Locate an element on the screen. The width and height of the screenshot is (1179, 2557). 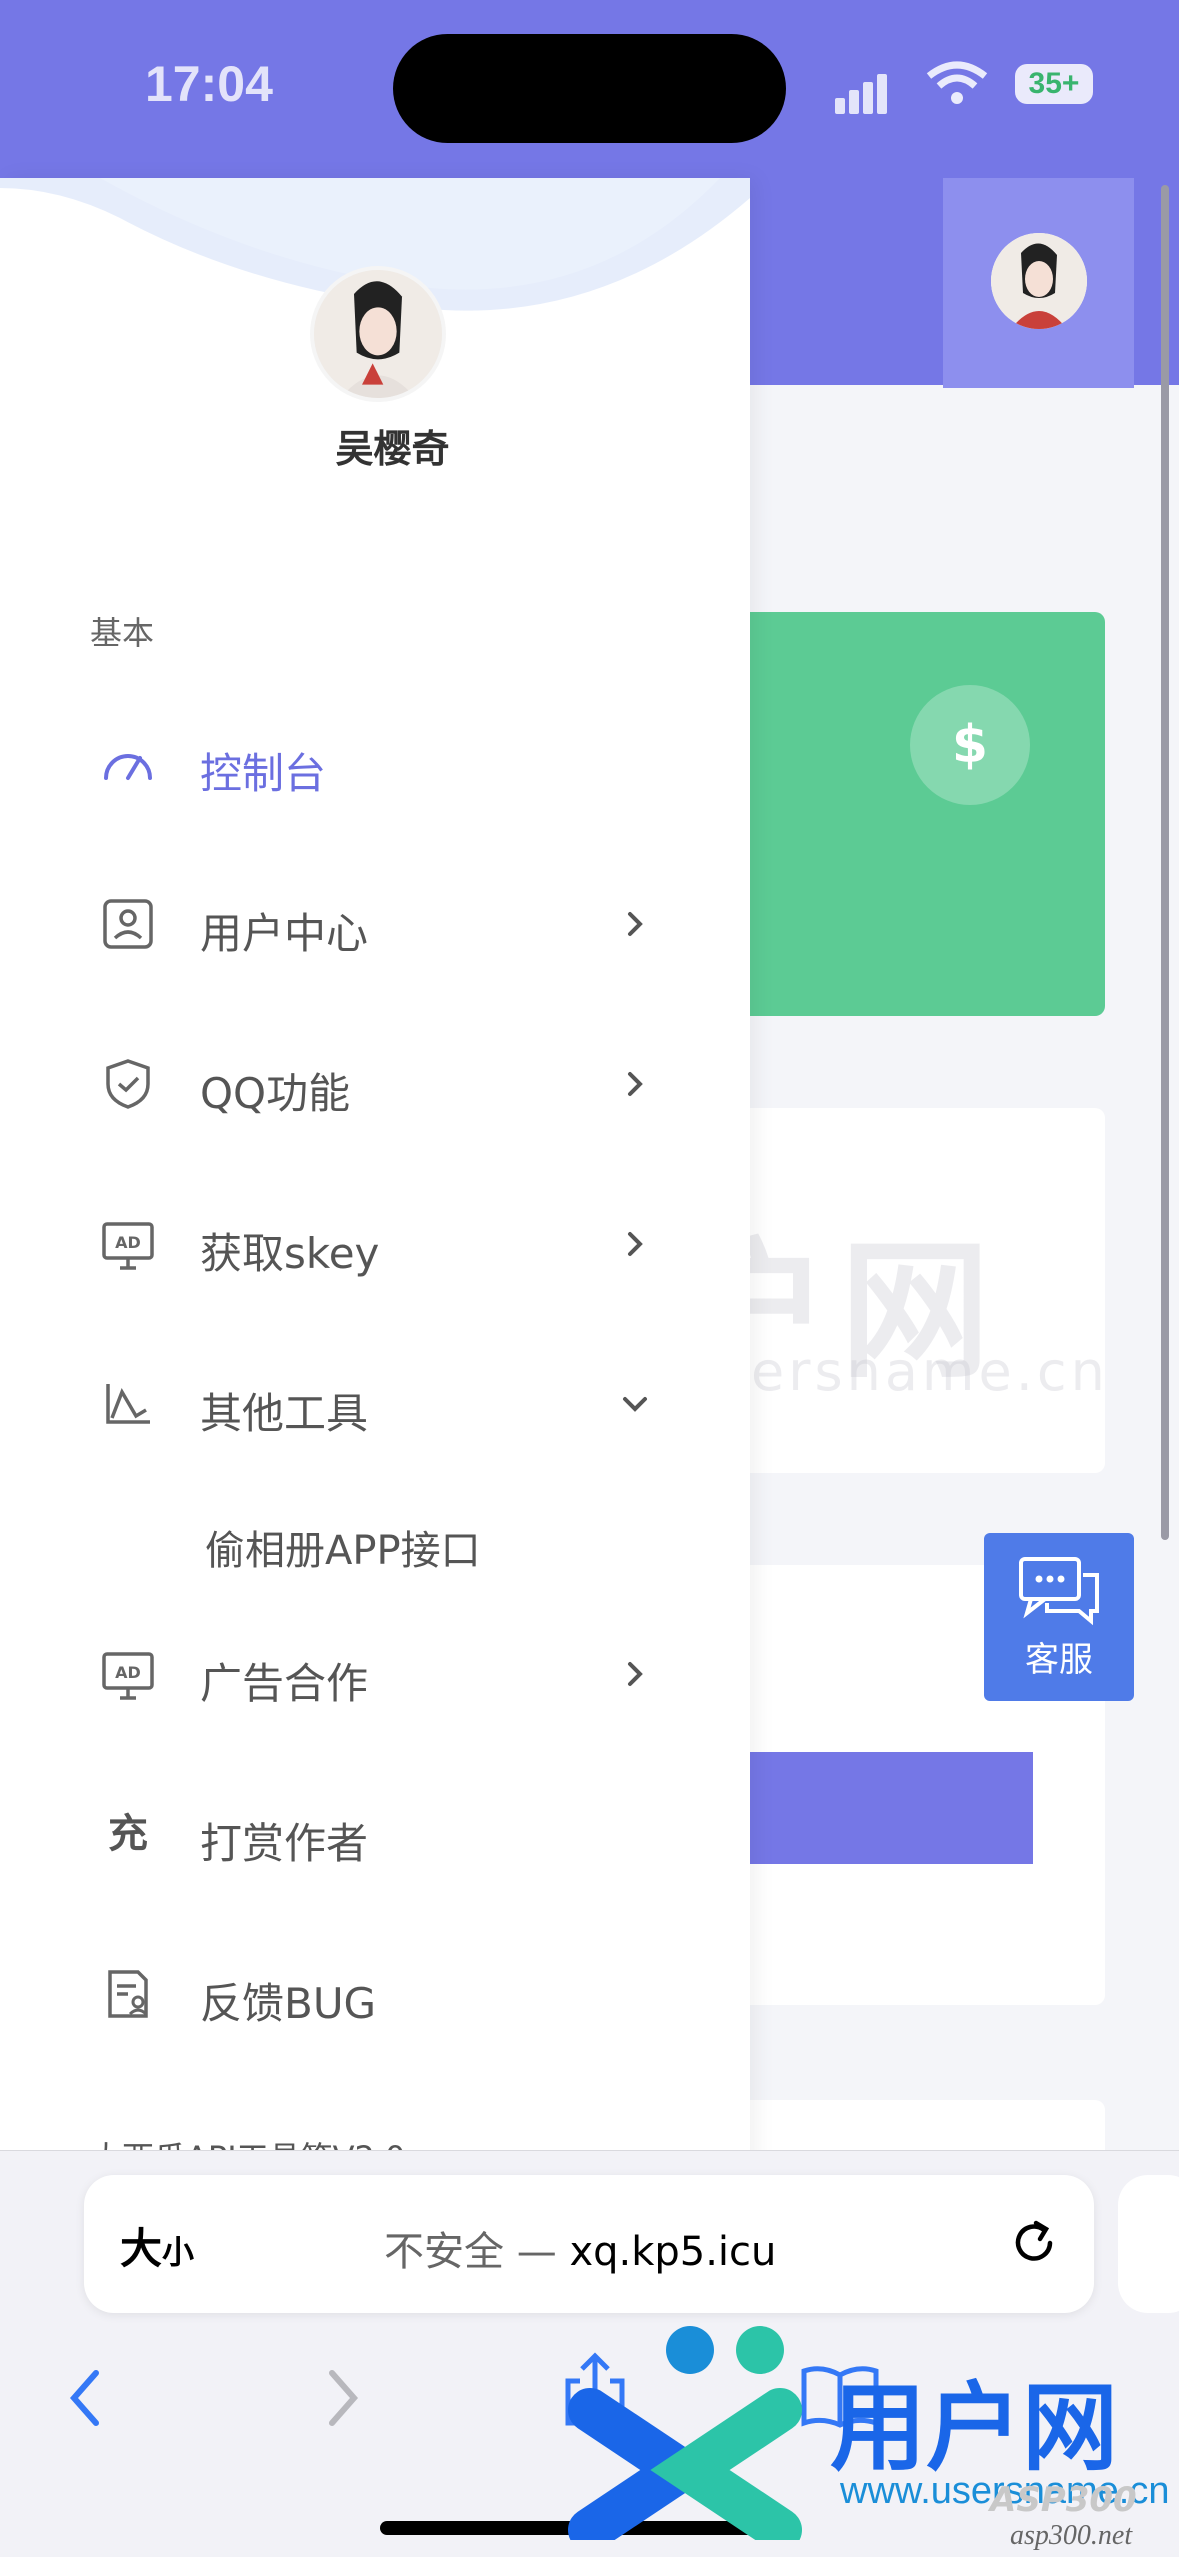
reload-icon is located at coordinates (1034, 2243).